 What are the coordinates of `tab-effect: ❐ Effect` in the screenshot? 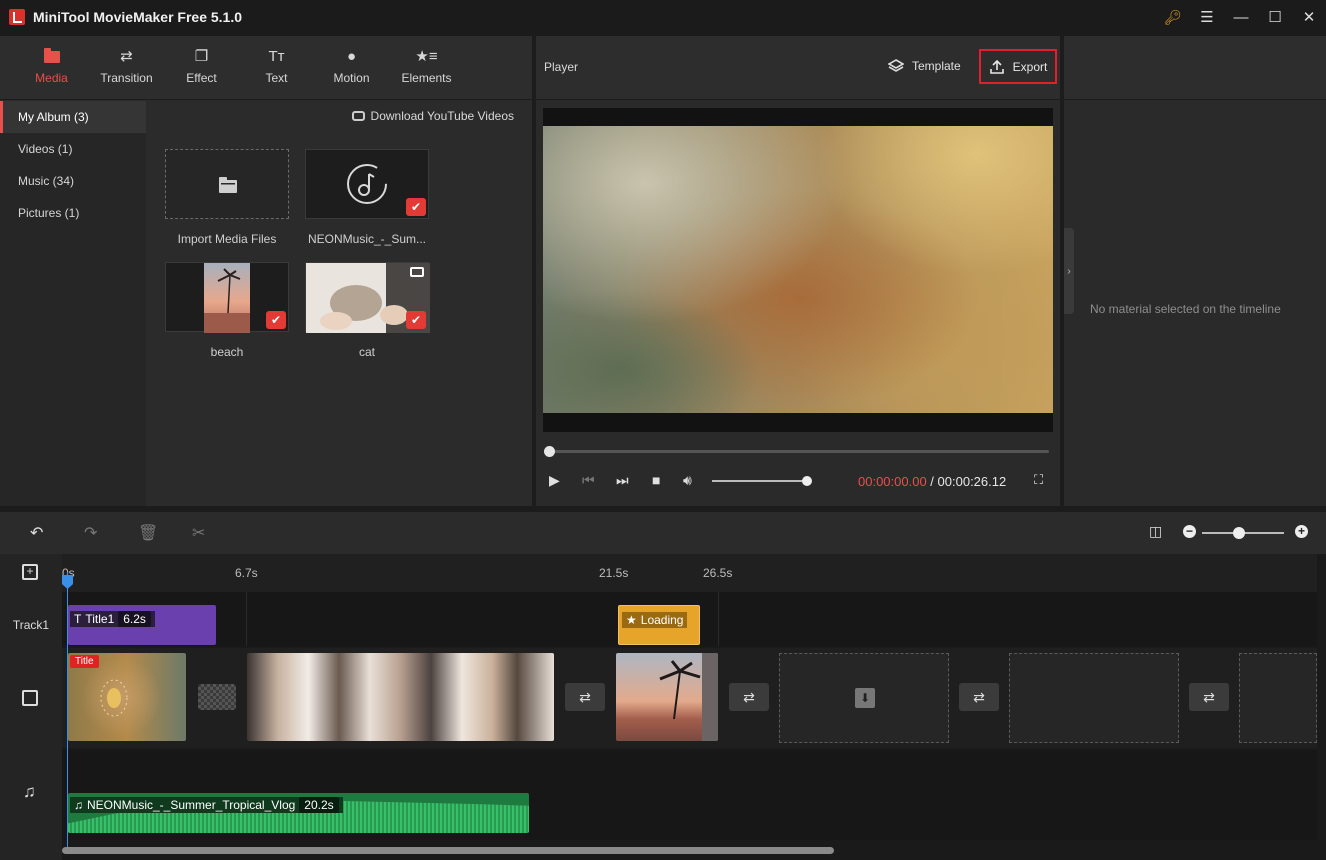 It's located at (201, 67).